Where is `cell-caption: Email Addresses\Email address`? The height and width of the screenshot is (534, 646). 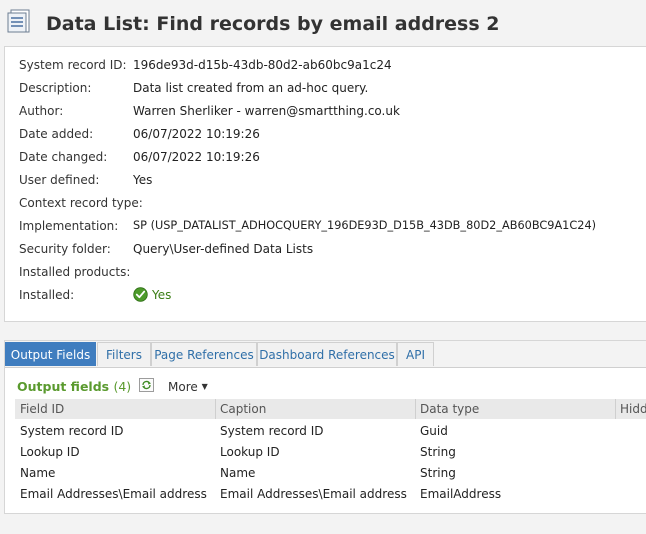
cell-caption: Email Addresses\Email address is located at coordinates (313, 494).